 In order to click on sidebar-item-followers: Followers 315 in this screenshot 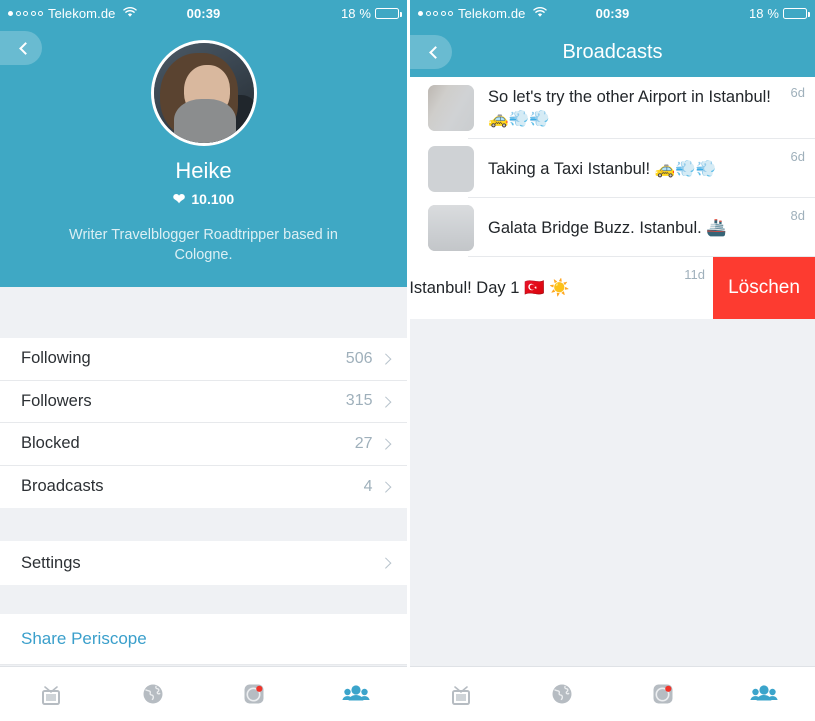, I will do `click(203, 402)`.